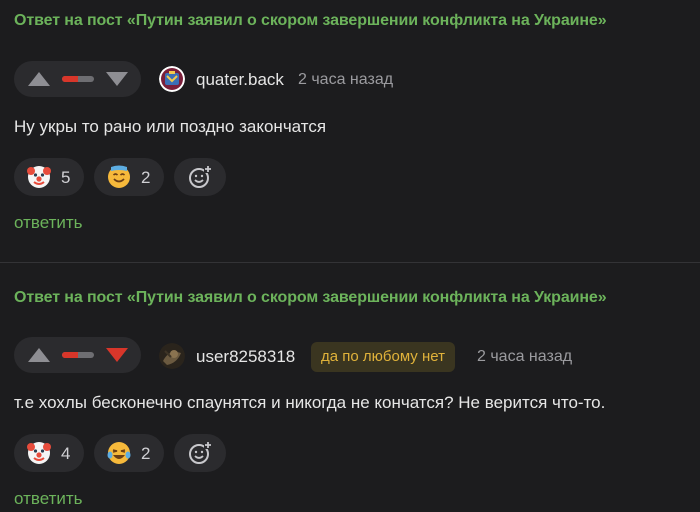  What do you see at coordinates (66, 177) in the screenshot?
I see `reaction-count: 5` at bounding box center [66, 177].